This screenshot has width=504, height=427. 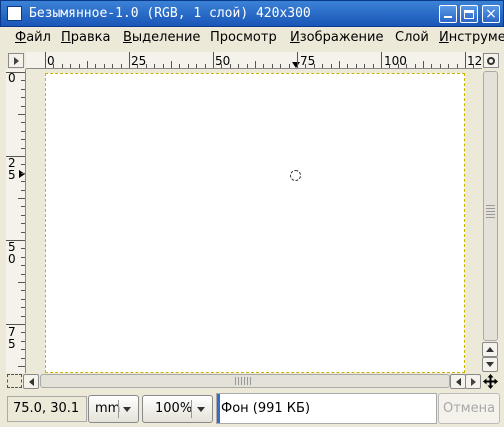 What do you see at coordinates (296, 65) in the screenshot?
I see `pointer-marker-icon` at bounding box center [296, 65].